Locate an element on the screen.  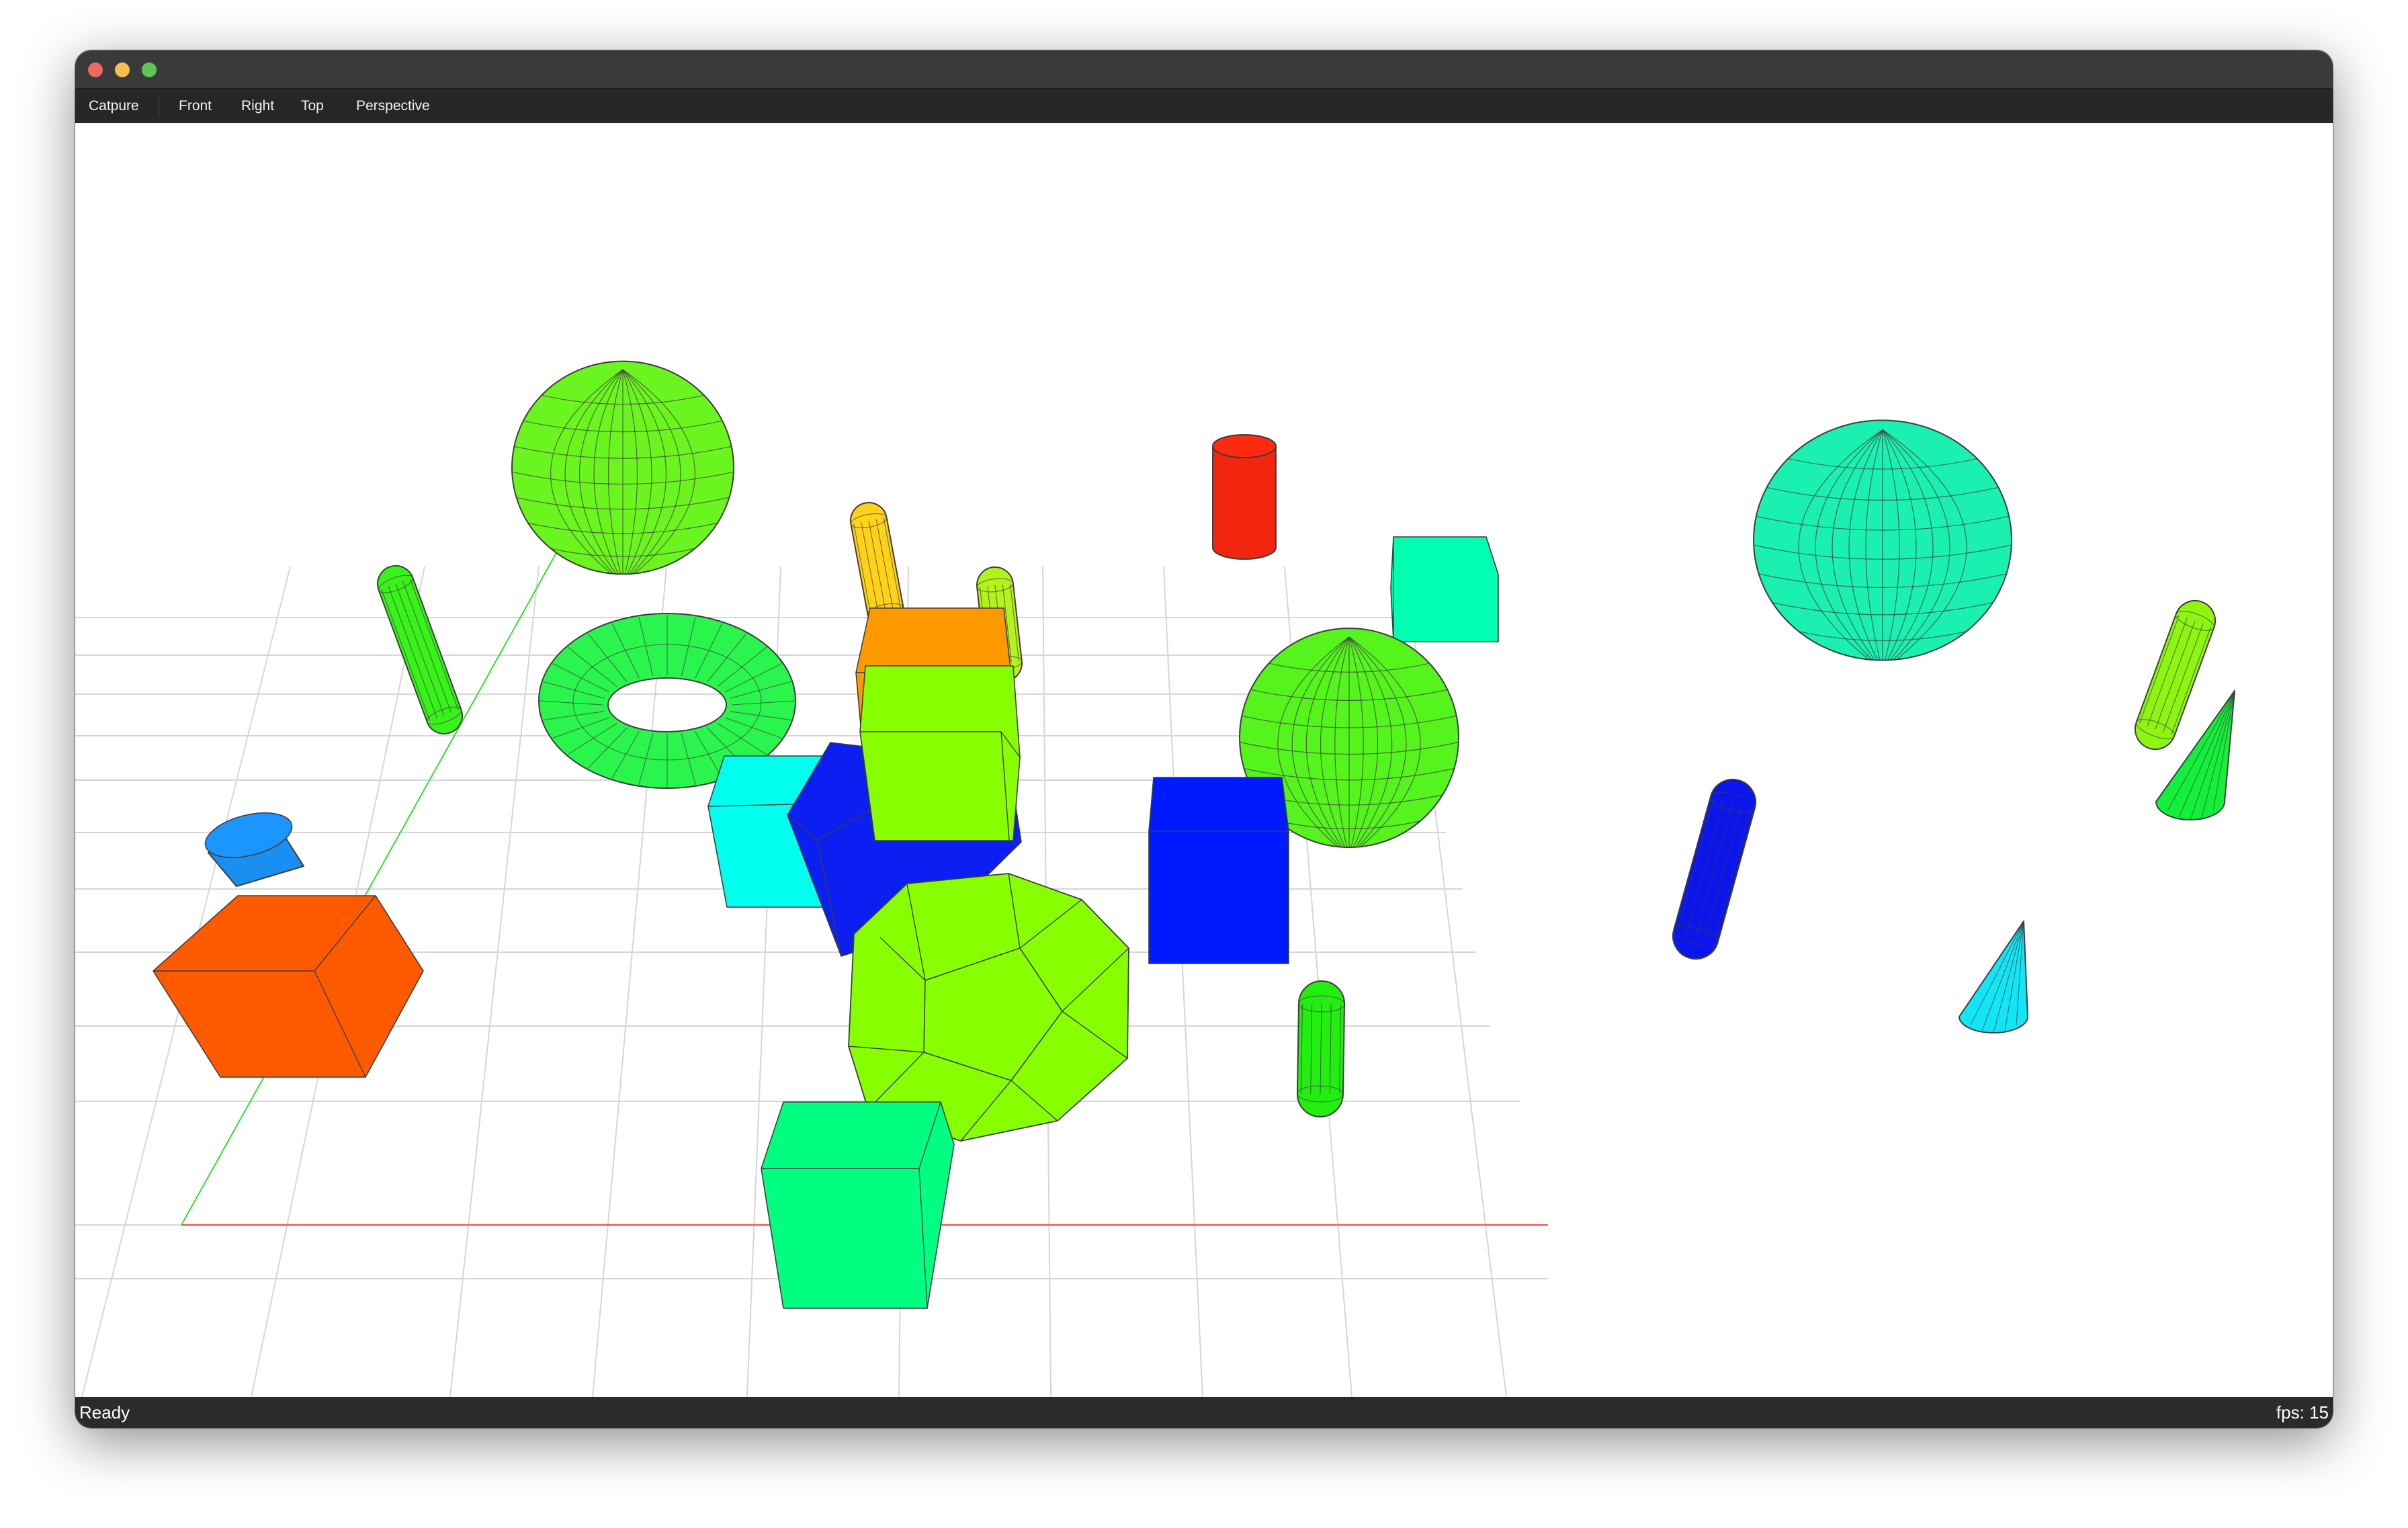
sphere-mint is located at coordinates (1882, 540).